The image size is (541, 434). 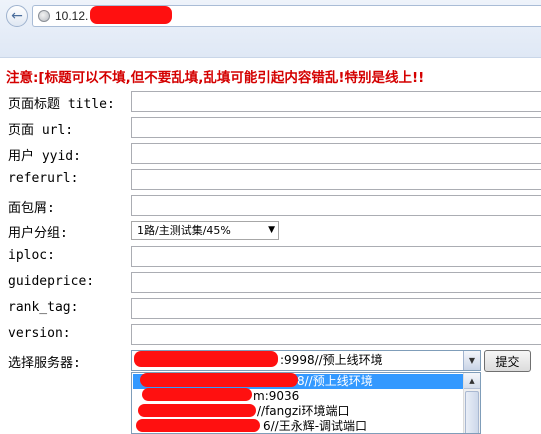 What do you see at coordinates (215, 78) in the screenshot?
I see `warning-text: 注意:[标题可以不填,但不要乱填,乱填可能引起内容错乱!特别是线上!!` at bounding box center [215, 78].